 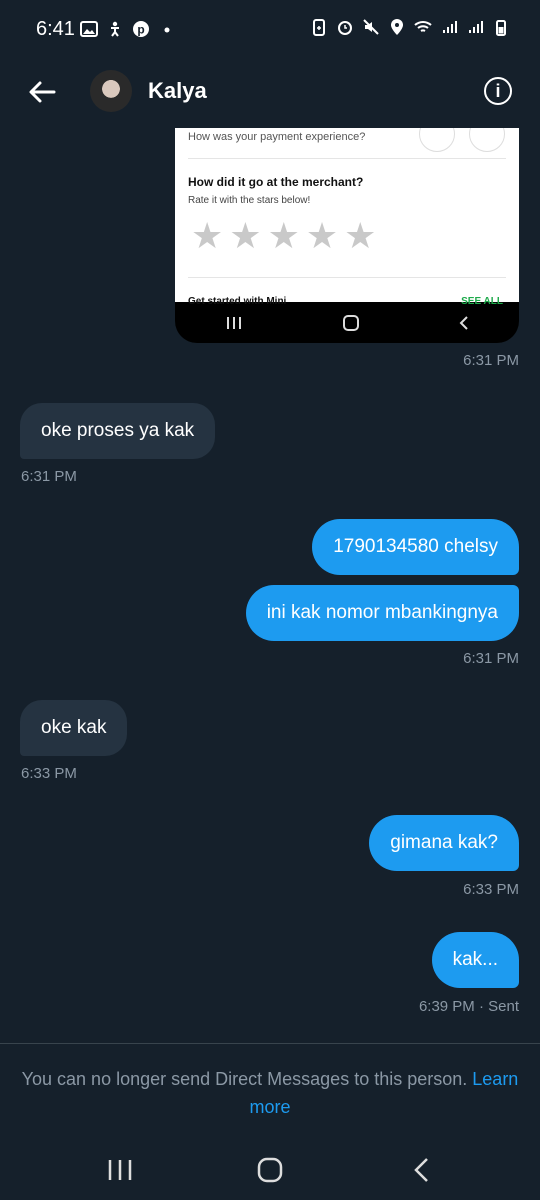 I want to click on reaction-circles, so click(x=462, y=140).